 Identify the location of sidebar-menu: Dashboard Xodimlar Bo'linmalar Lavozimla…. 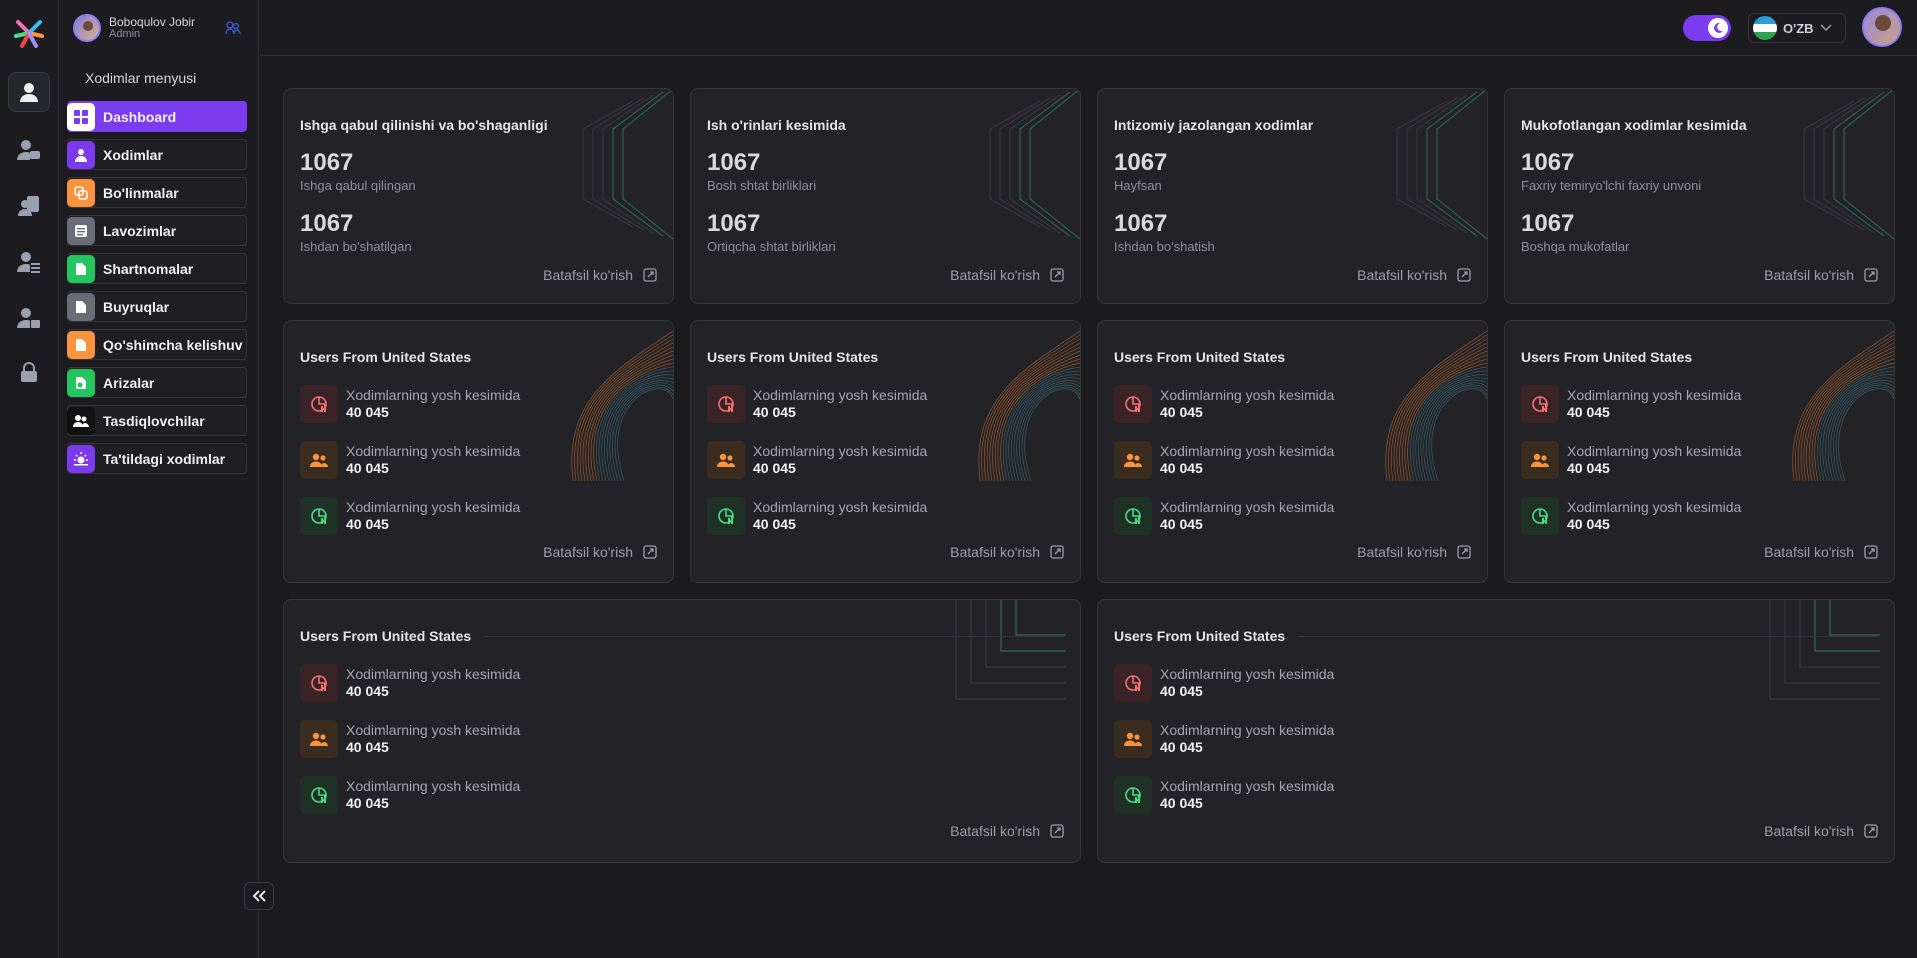
(157, 291).